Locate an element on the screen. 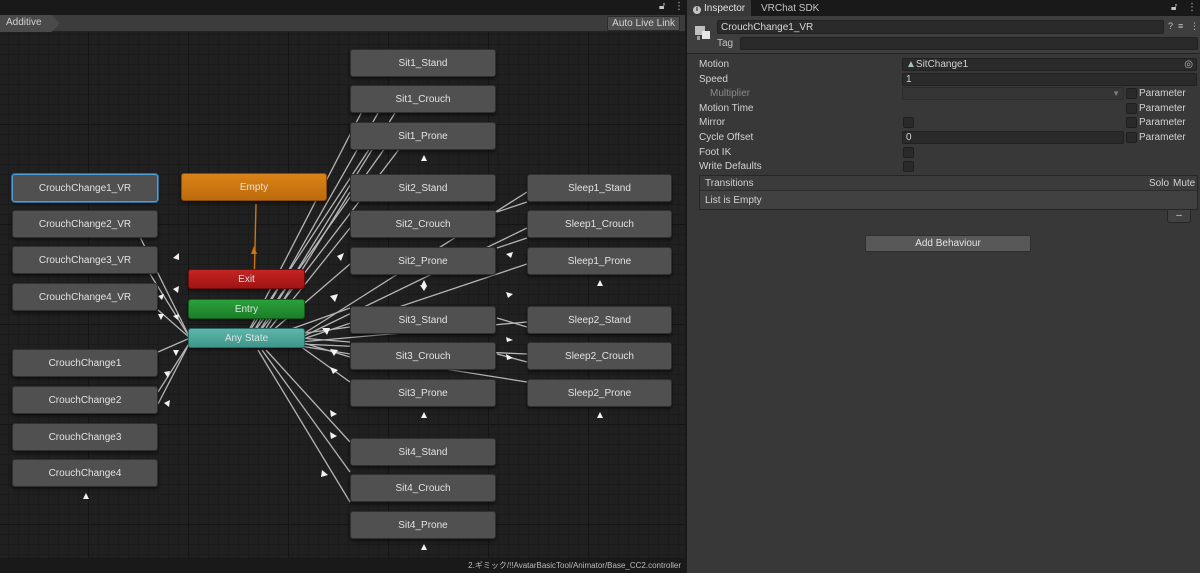 Image resolution: width=1200 pixels, height=573 pixels. write-defaults-label: Write Defaults is located at coordinates (730, 166).